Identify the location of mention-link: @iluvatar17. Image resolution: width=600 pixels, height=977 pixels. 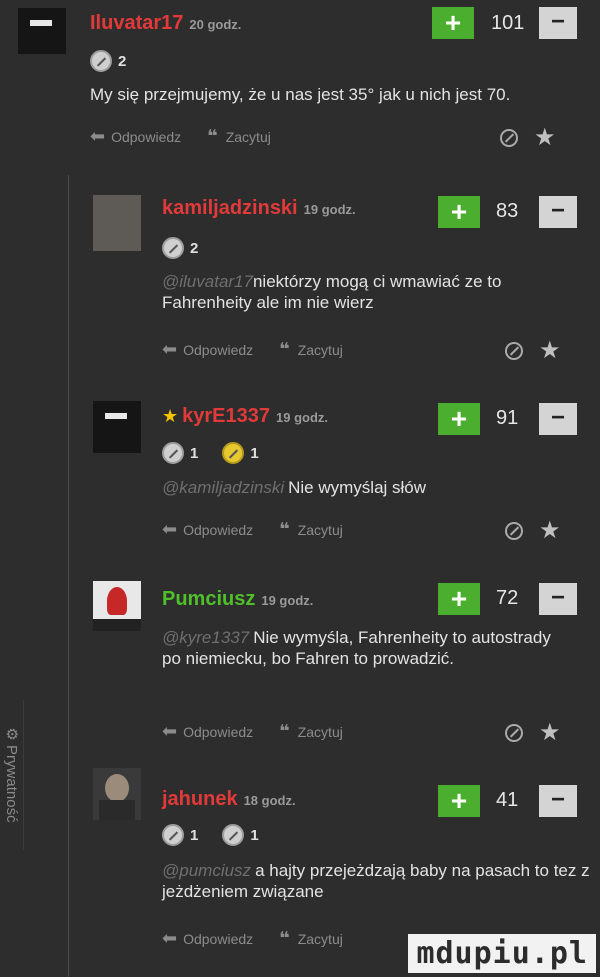
(207, 281).